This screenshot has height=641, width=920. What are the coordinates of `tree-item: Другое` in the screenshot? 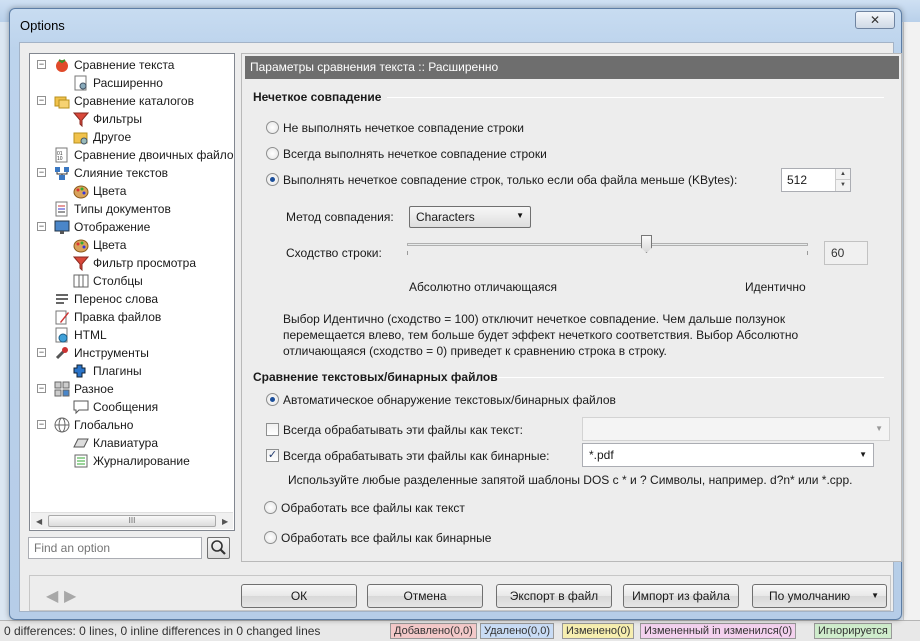 It's located at (132, 137).